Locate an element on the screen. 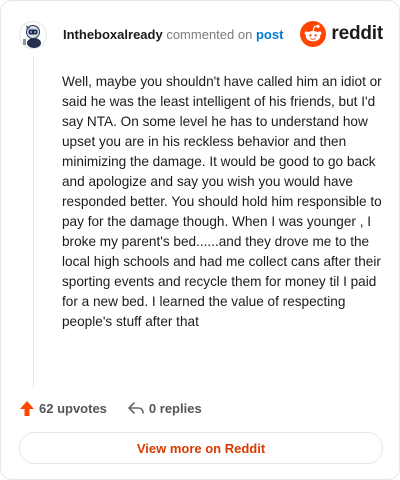  reply-button: 0 replies is located at coordinates (164, 408).